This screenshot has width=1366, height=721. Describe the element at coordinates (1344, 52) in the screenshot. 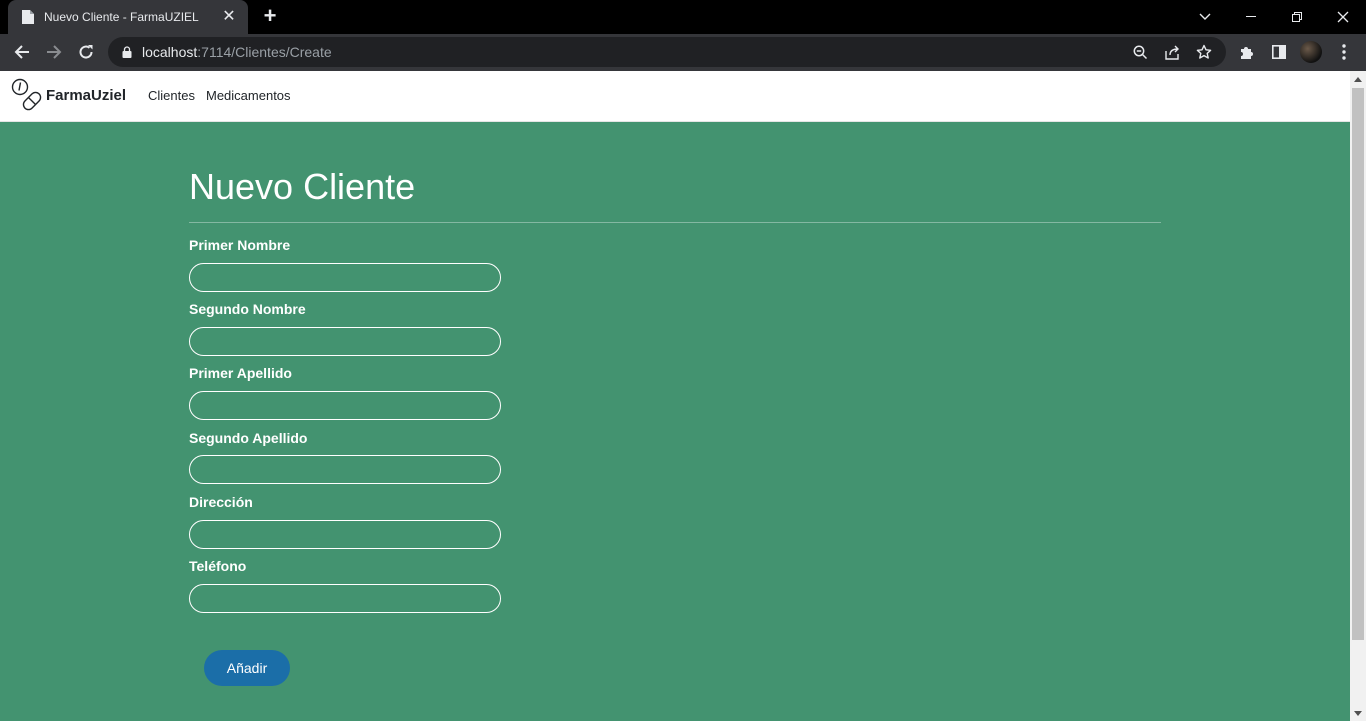

I see `kebab-menu-icon` at that location.